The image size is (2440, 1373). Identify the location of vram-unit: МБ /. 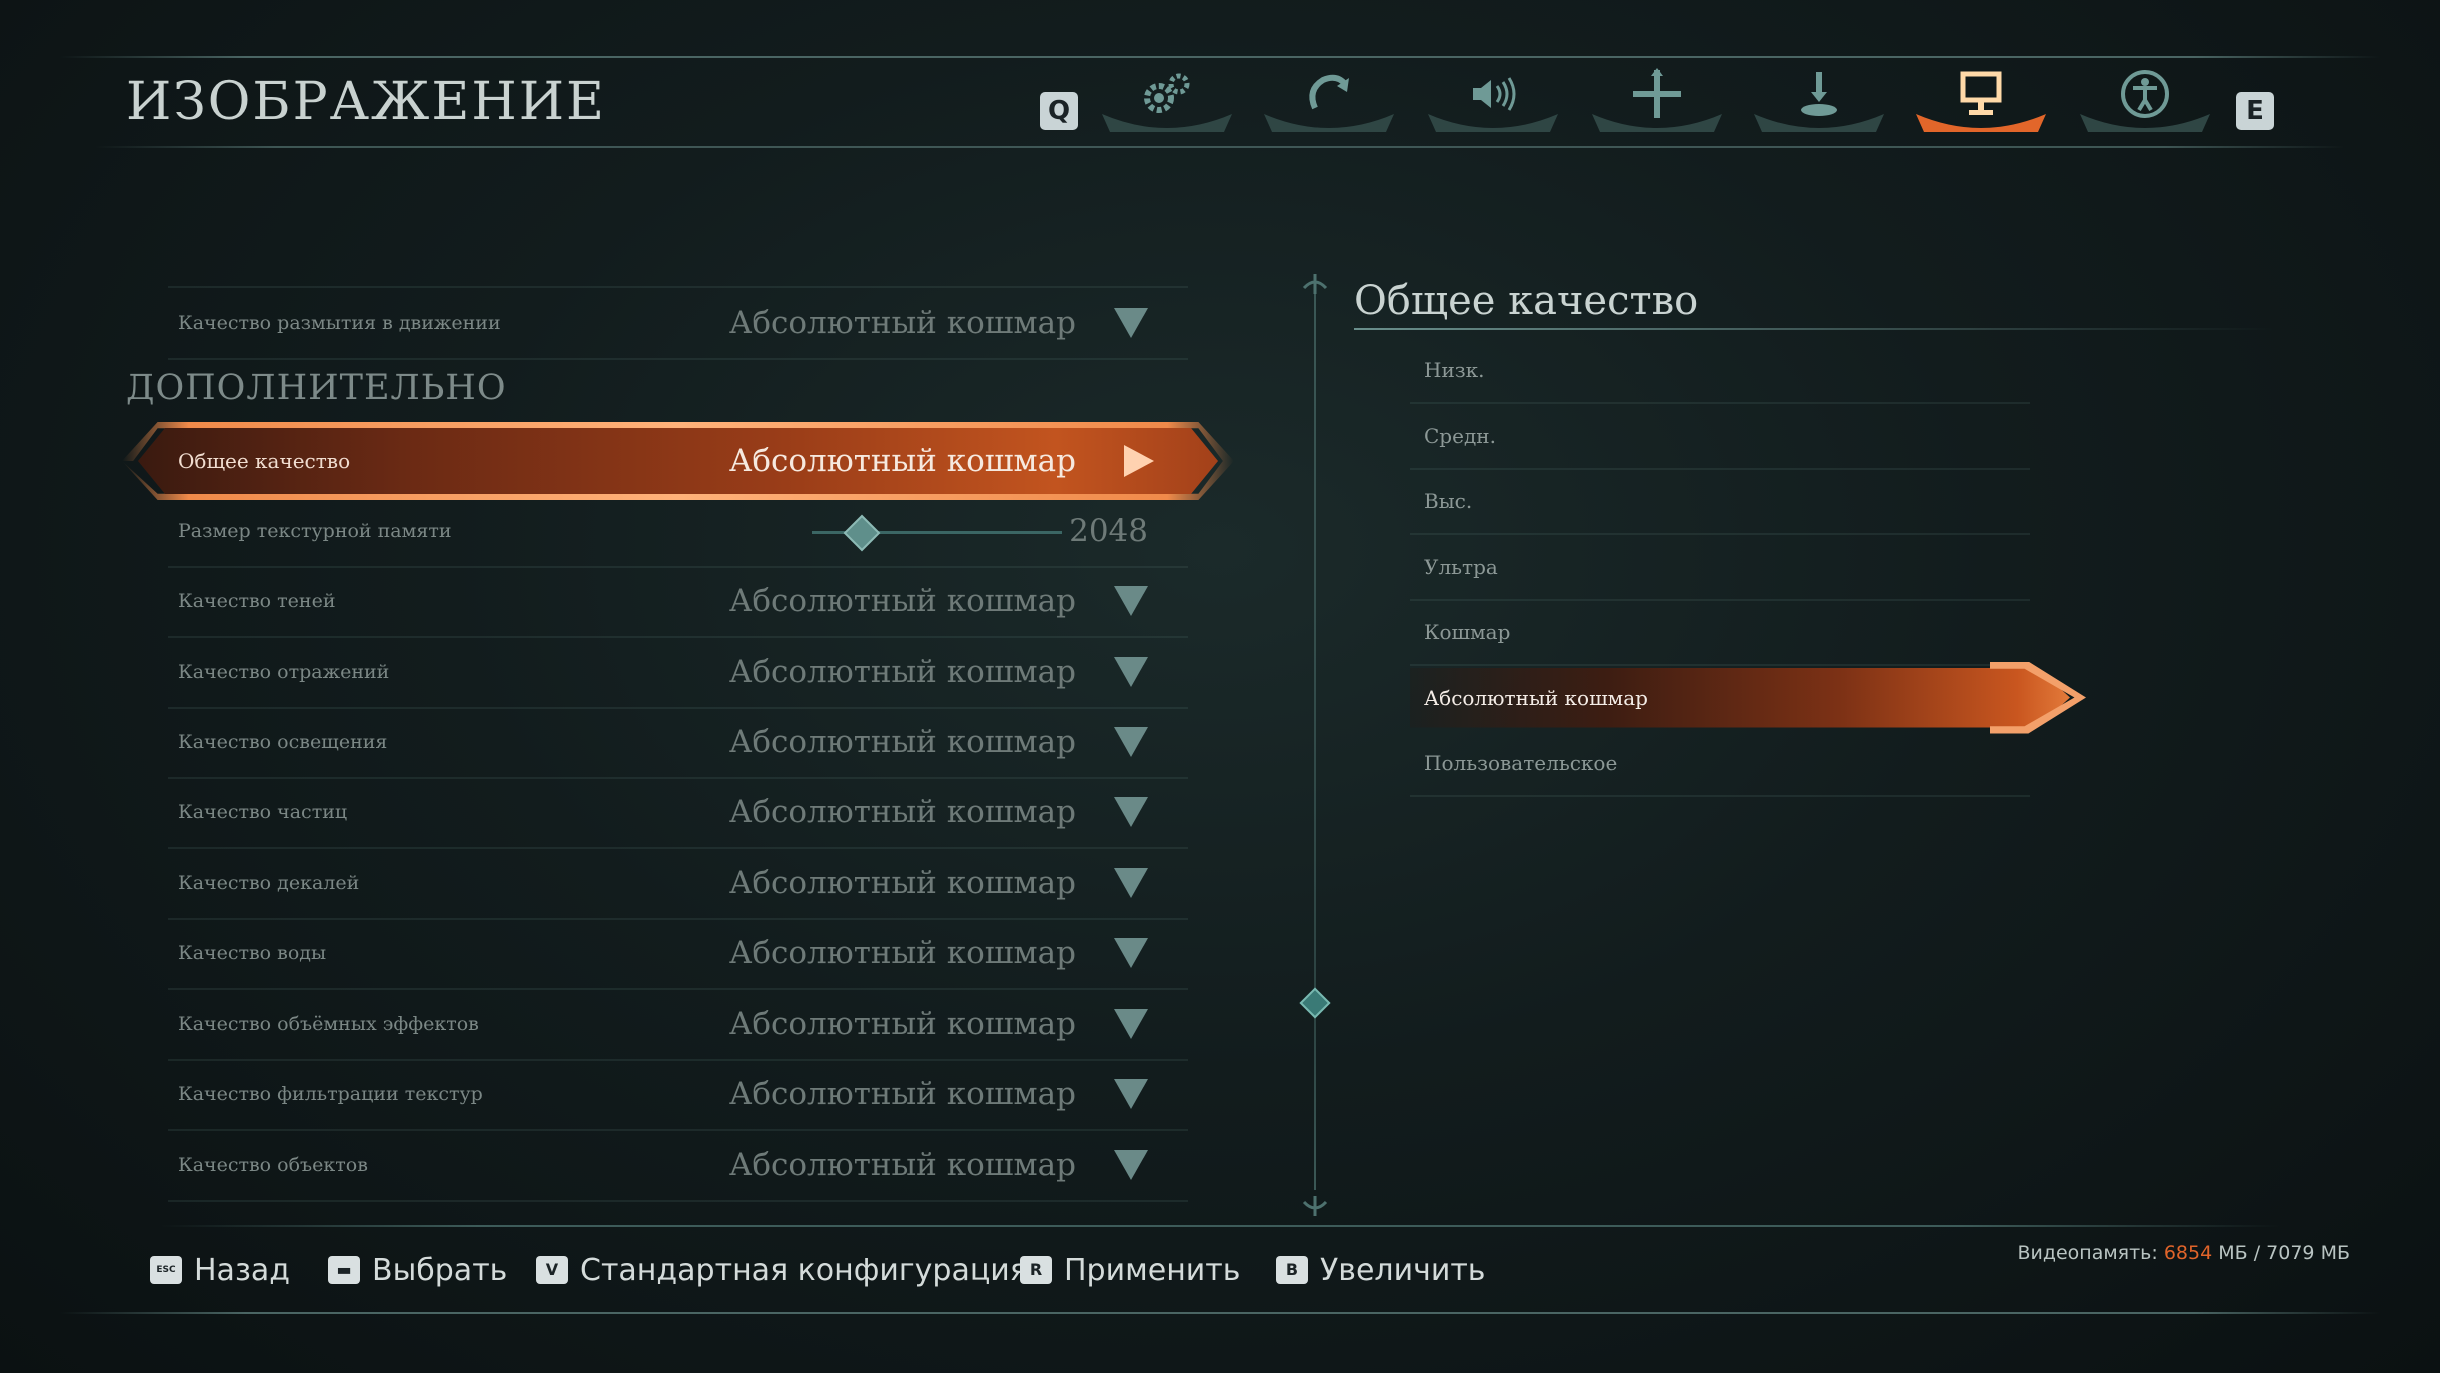
(2239, 1253).